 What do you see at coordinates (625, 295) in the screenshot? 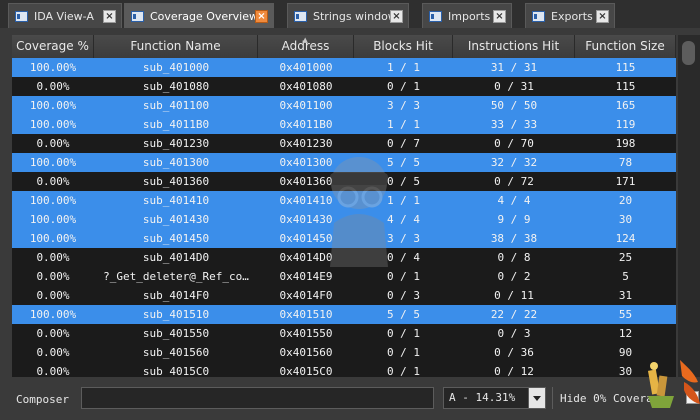
I see `function-size-cell: 31` at bounding box center [625, 295].